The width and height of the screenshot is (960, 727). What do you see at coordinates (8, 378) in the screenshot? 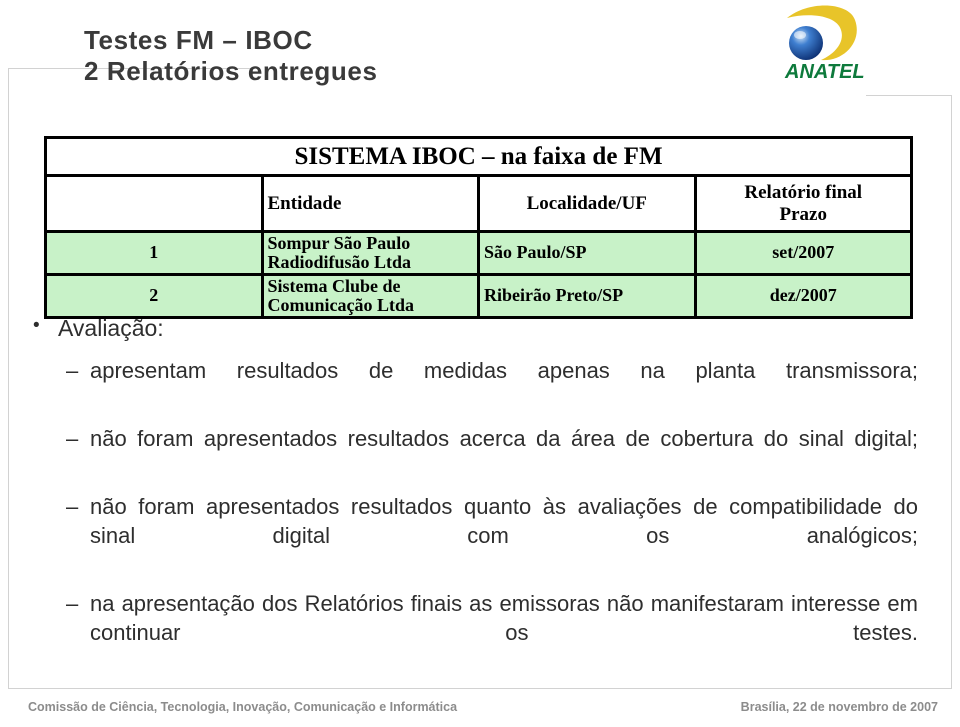
I see `frame-line-left` at bounding box center [8, 378].